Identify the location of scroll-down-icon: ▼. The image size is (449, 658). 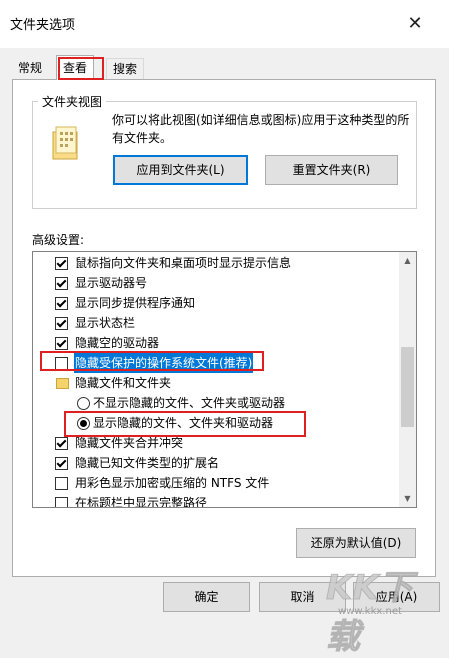
(407, 498).